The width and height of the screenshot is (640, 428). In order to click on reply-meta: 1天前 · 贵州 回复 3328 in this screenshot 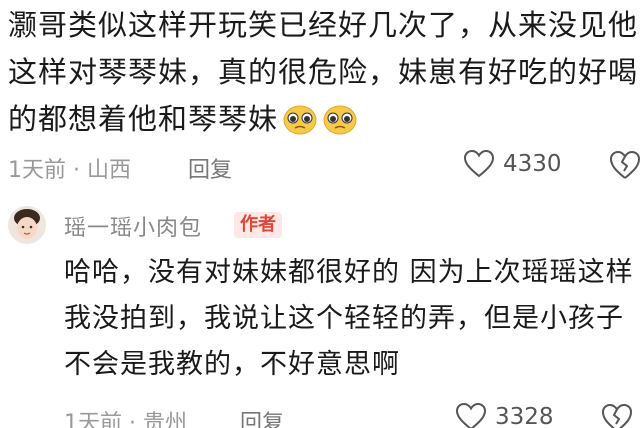, I will do `click(352, 415)`.